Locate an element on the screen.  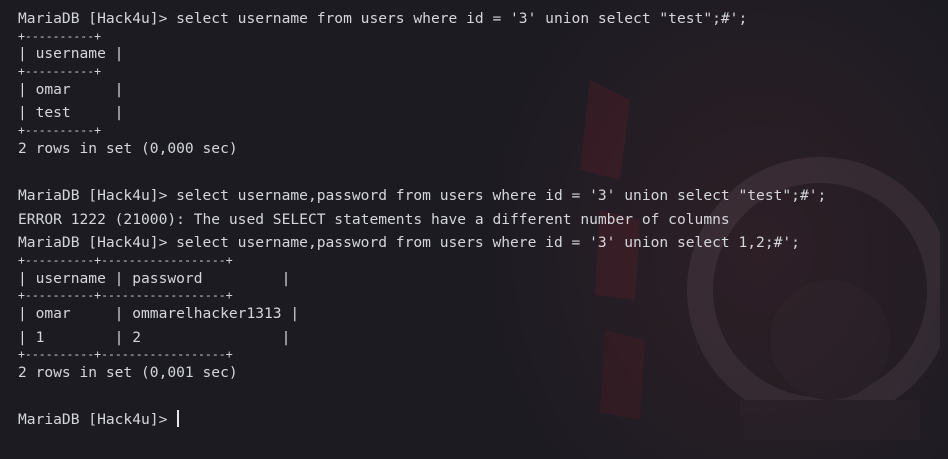
result-summary: 2 rows in set (0,001 sec) is located at coordinates (128, 372).